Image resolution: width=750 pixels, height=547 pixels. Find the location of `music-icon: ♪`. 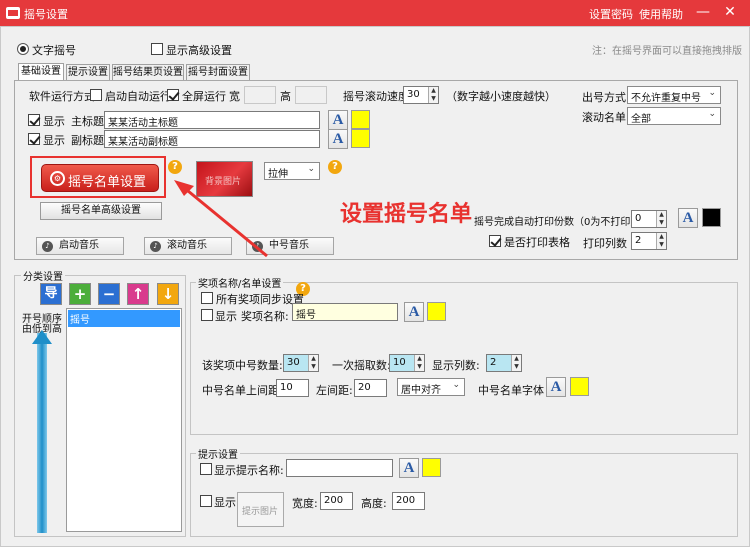

music-icon: ♪ is located at coordinates (155, 246).